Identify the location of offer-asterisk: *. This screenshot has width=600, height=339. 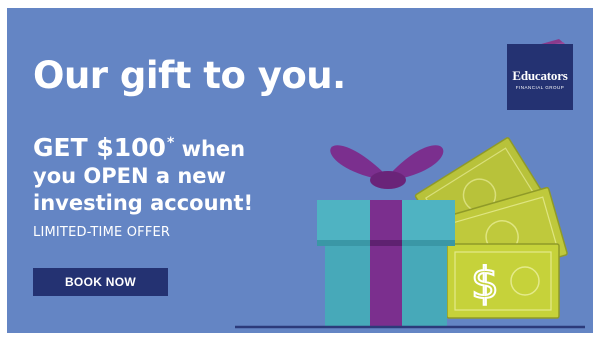
(170, 143).